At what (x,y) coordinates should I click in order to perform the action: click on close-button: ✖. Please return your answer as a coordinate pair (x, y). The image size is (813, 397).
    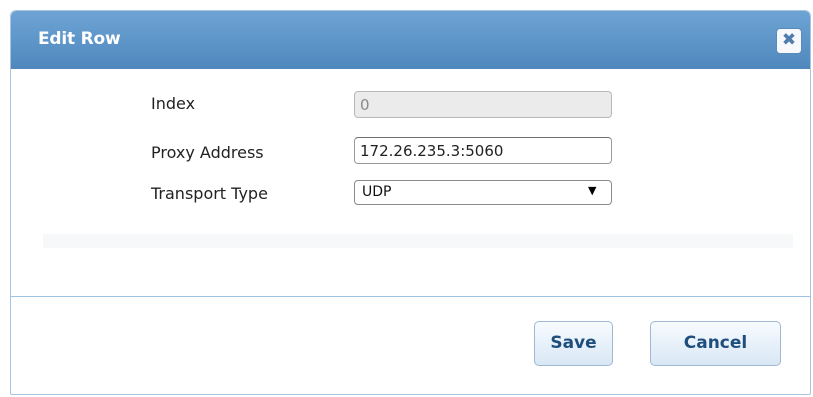
    Looking at the image, I should click on (789, 41).